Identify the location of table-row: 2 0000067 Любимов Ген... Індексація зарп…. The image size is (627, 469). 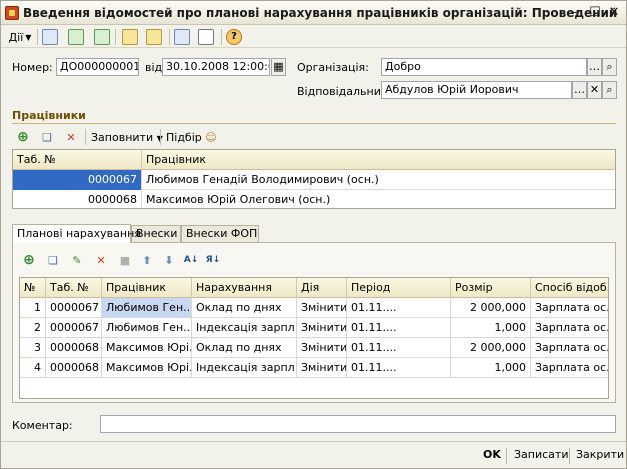
(314, 328).